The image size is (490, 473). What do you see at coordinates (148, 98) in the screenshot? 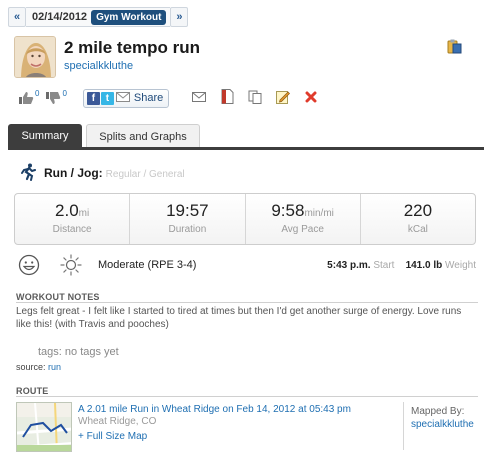
I see `share-label: Share` at bounding box center [148, 98].